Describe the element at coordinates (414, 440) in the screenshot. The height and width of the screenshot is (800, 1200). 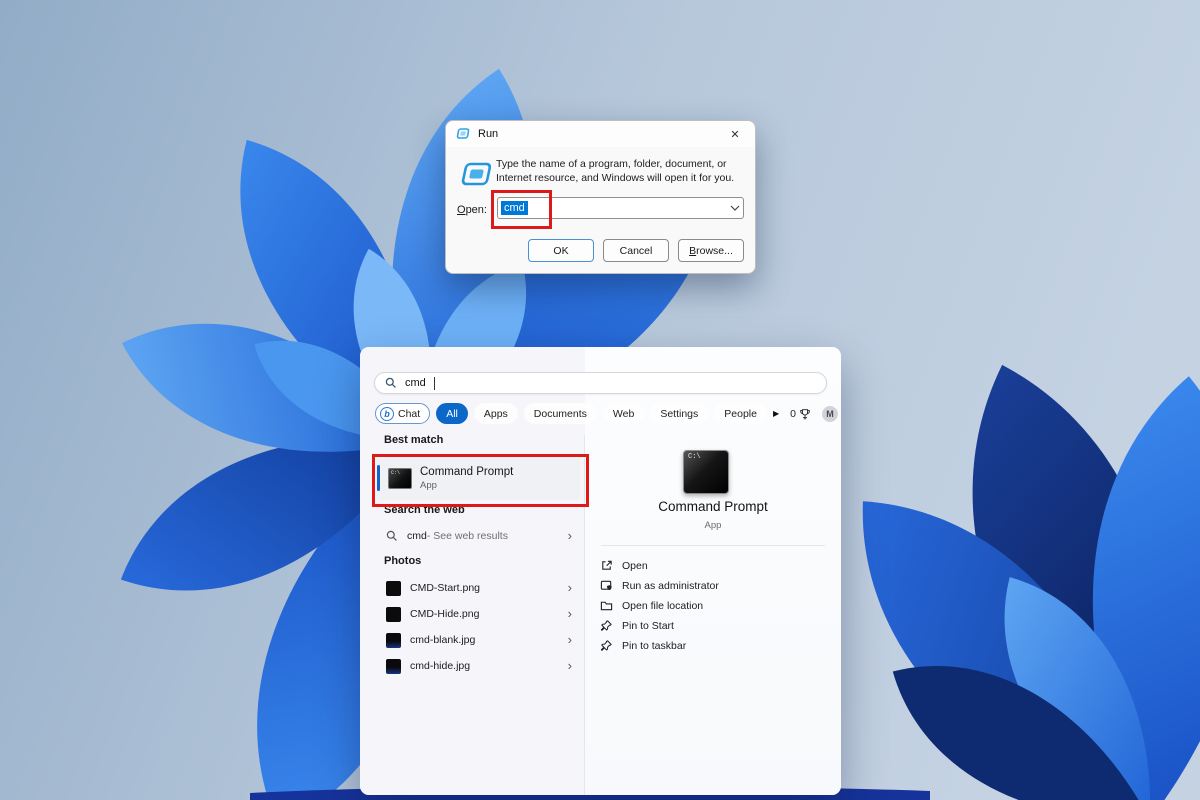
I see `best-match-header: Best match` at that location.